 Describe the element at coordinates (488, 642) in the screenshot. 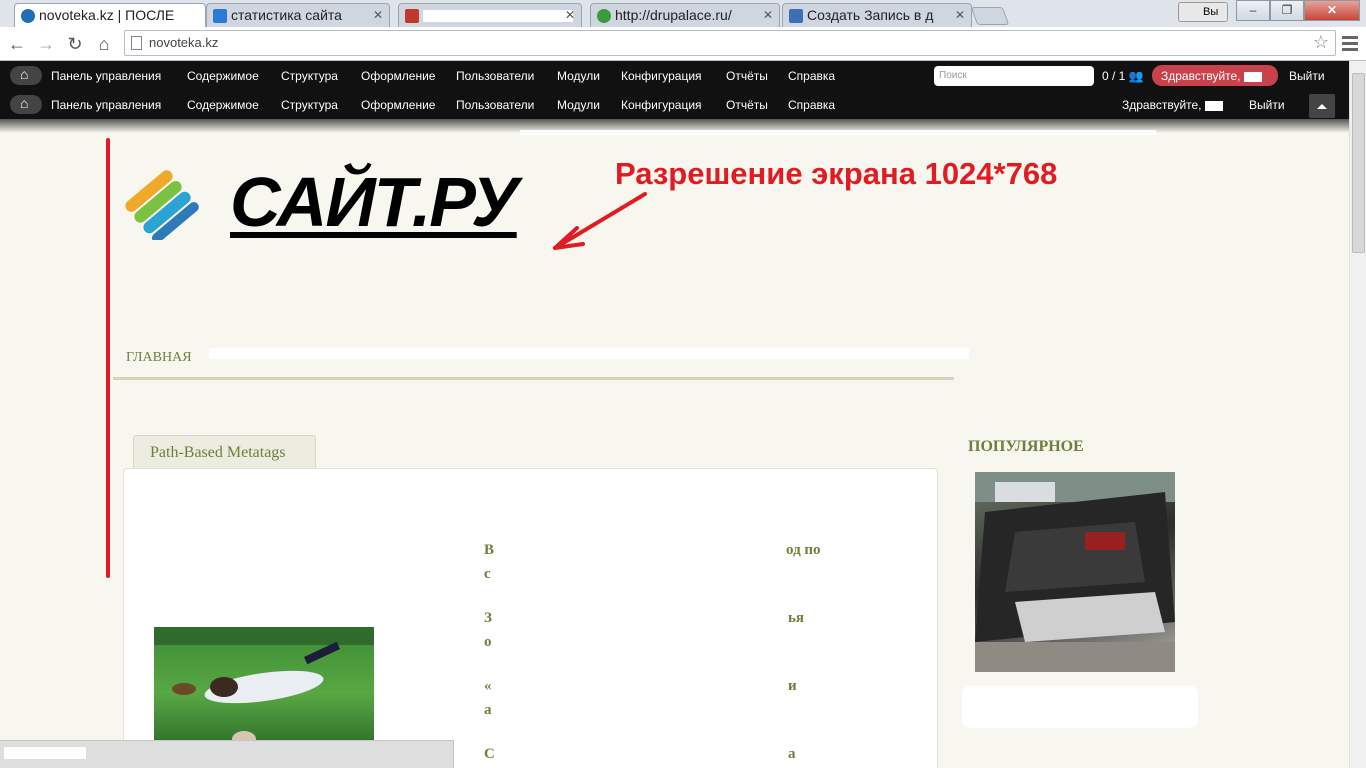

I see `teaser-line: о` at that location.